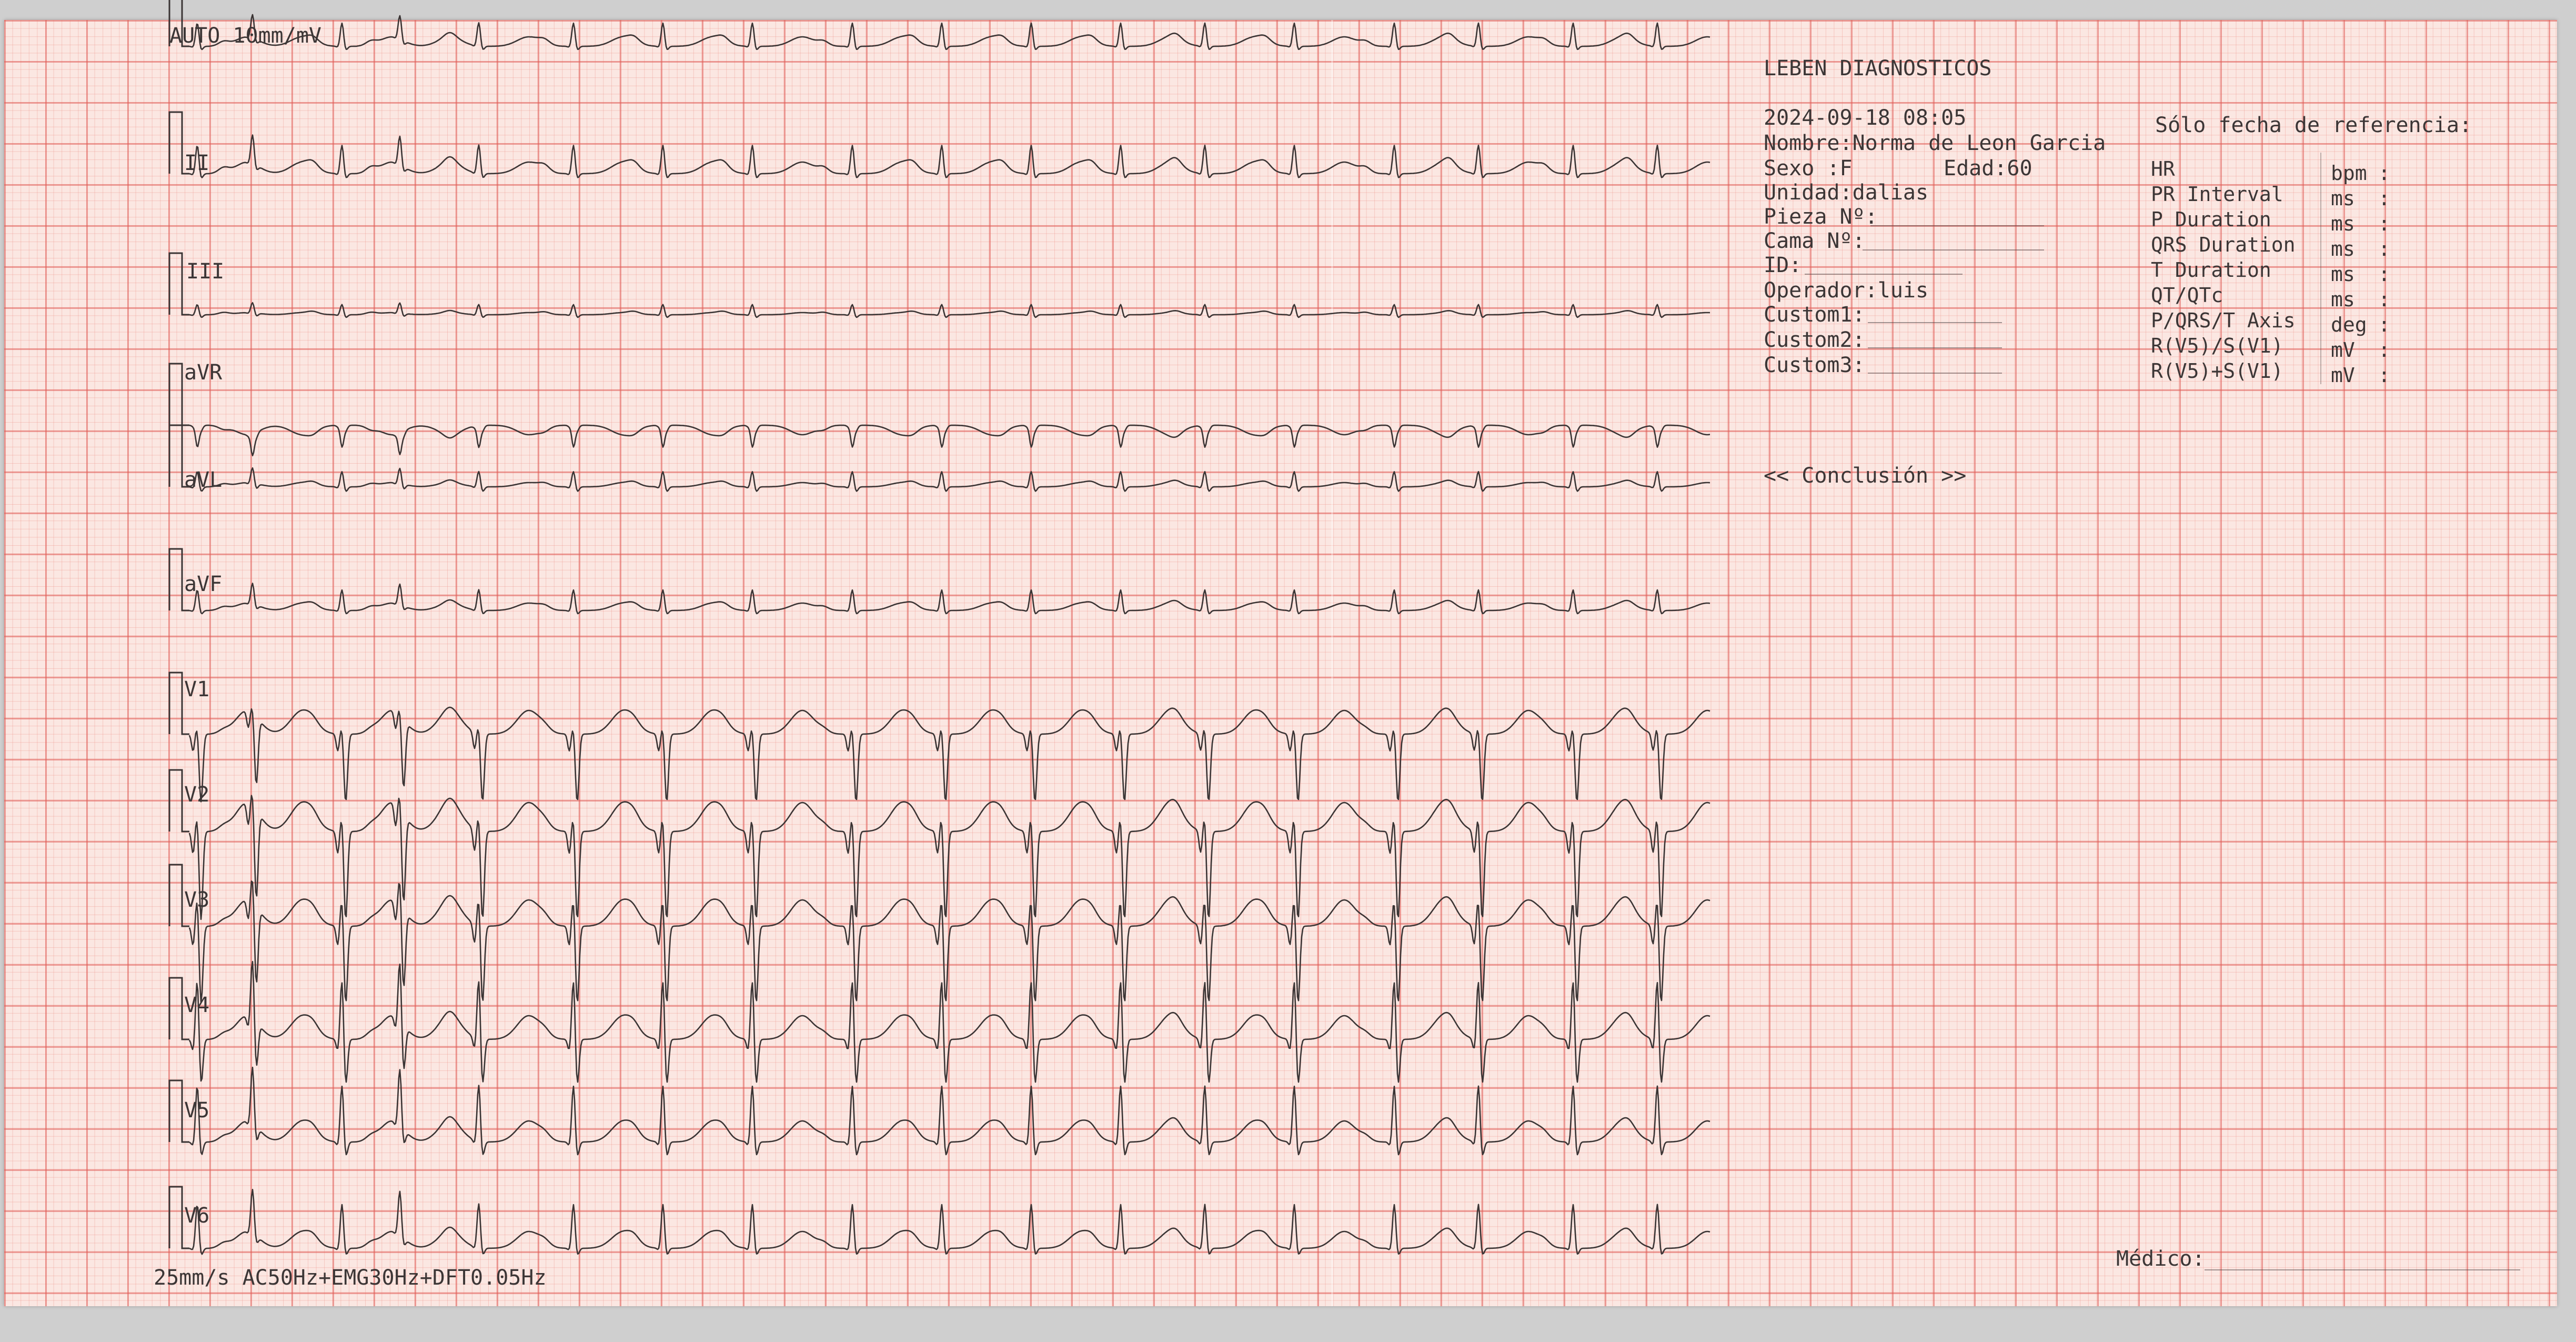 The height and width of the screenshot is (1342, 2576). What do you see at coordinates (2384, 375) in the screenshot?
I see `param-colon-rv5-sv1-sum: :` at bounding box center [2384, 375].